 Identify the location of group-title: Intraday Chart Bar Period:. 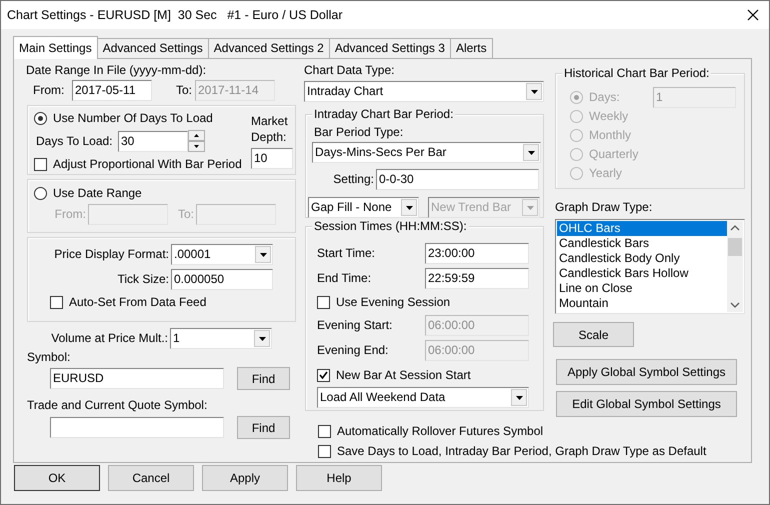
(384, 114).